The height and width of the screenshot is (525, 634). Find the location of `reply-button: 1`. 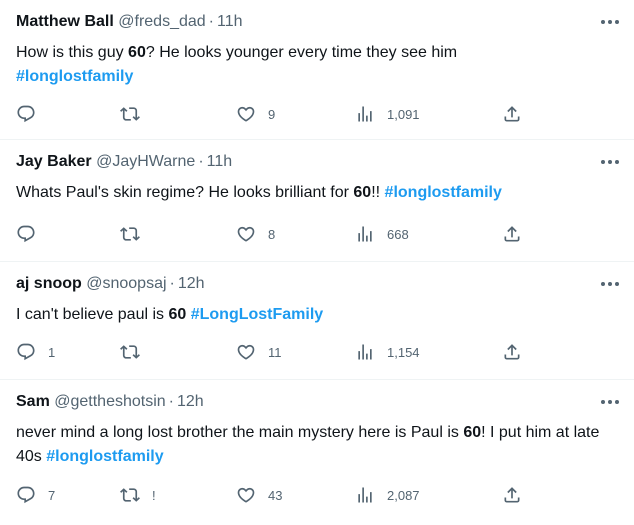

reply-button: 1 is located at coordinates (35, 352).